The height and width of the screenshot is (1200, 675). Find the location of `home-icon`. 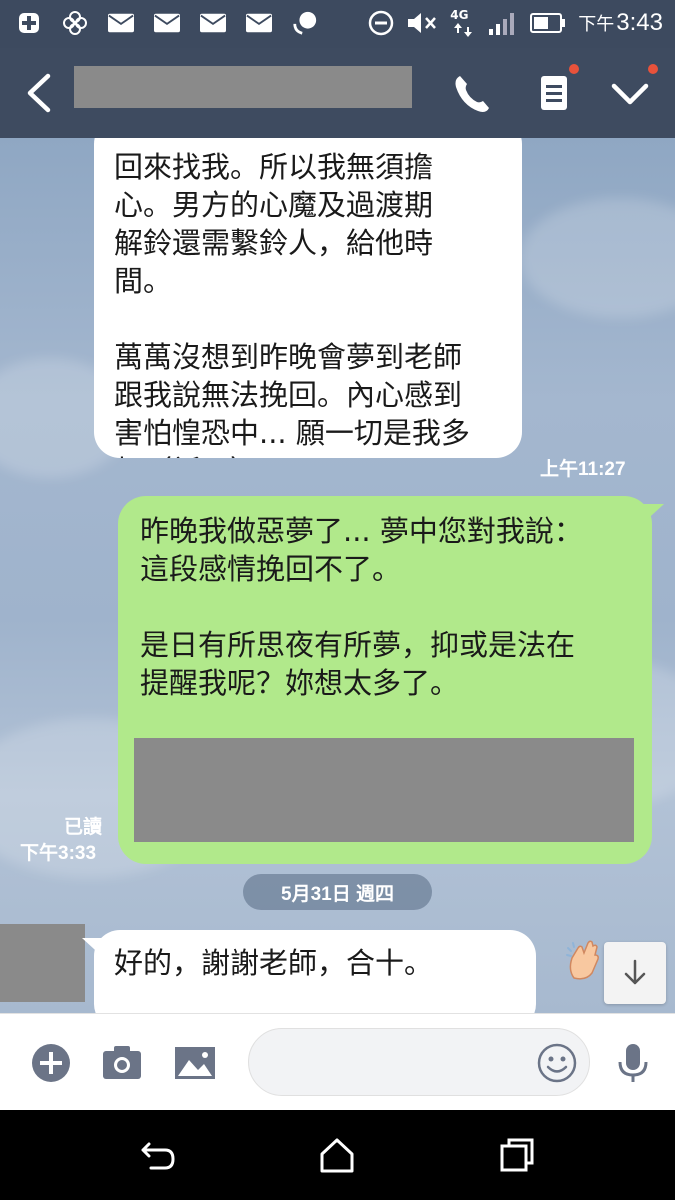

home-icon is located at coordinates (337, 1155).